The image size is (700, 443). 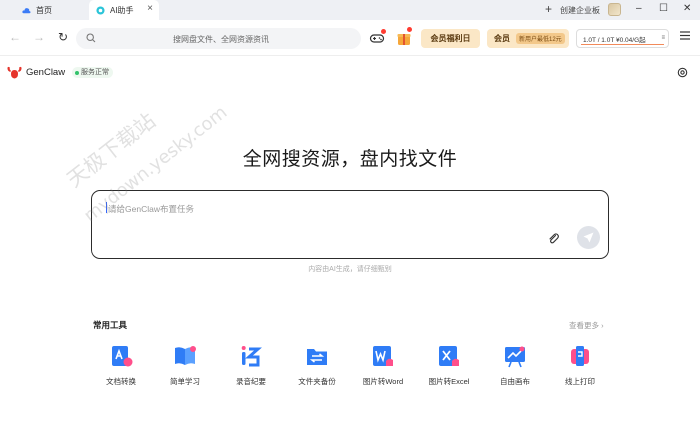 What do you see at coordinates (553, 238) in the screenshot?
I see `paperclip-icon` at bounding box center [553, 238].